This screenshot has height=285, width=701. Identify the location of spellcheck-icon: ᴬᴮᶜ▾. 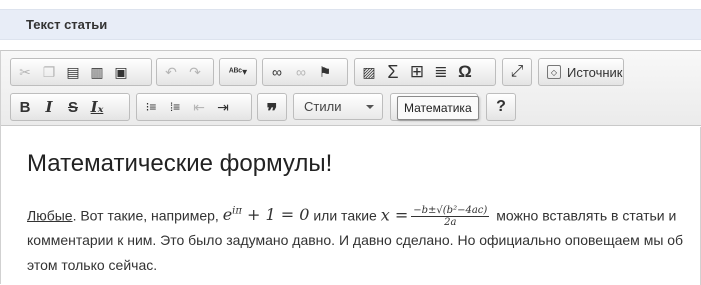
(238, 72).